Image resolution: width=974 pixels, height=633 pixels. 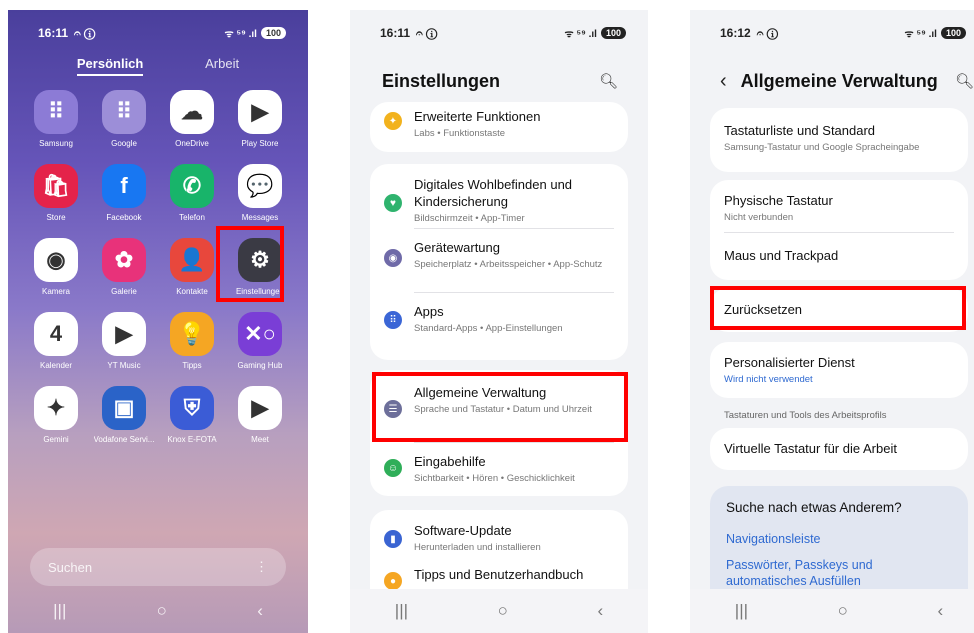 What do you see at coordinates (250, 264) in the screenshot?
I see `highlight-settings-app` at bounding box center [250, 264].